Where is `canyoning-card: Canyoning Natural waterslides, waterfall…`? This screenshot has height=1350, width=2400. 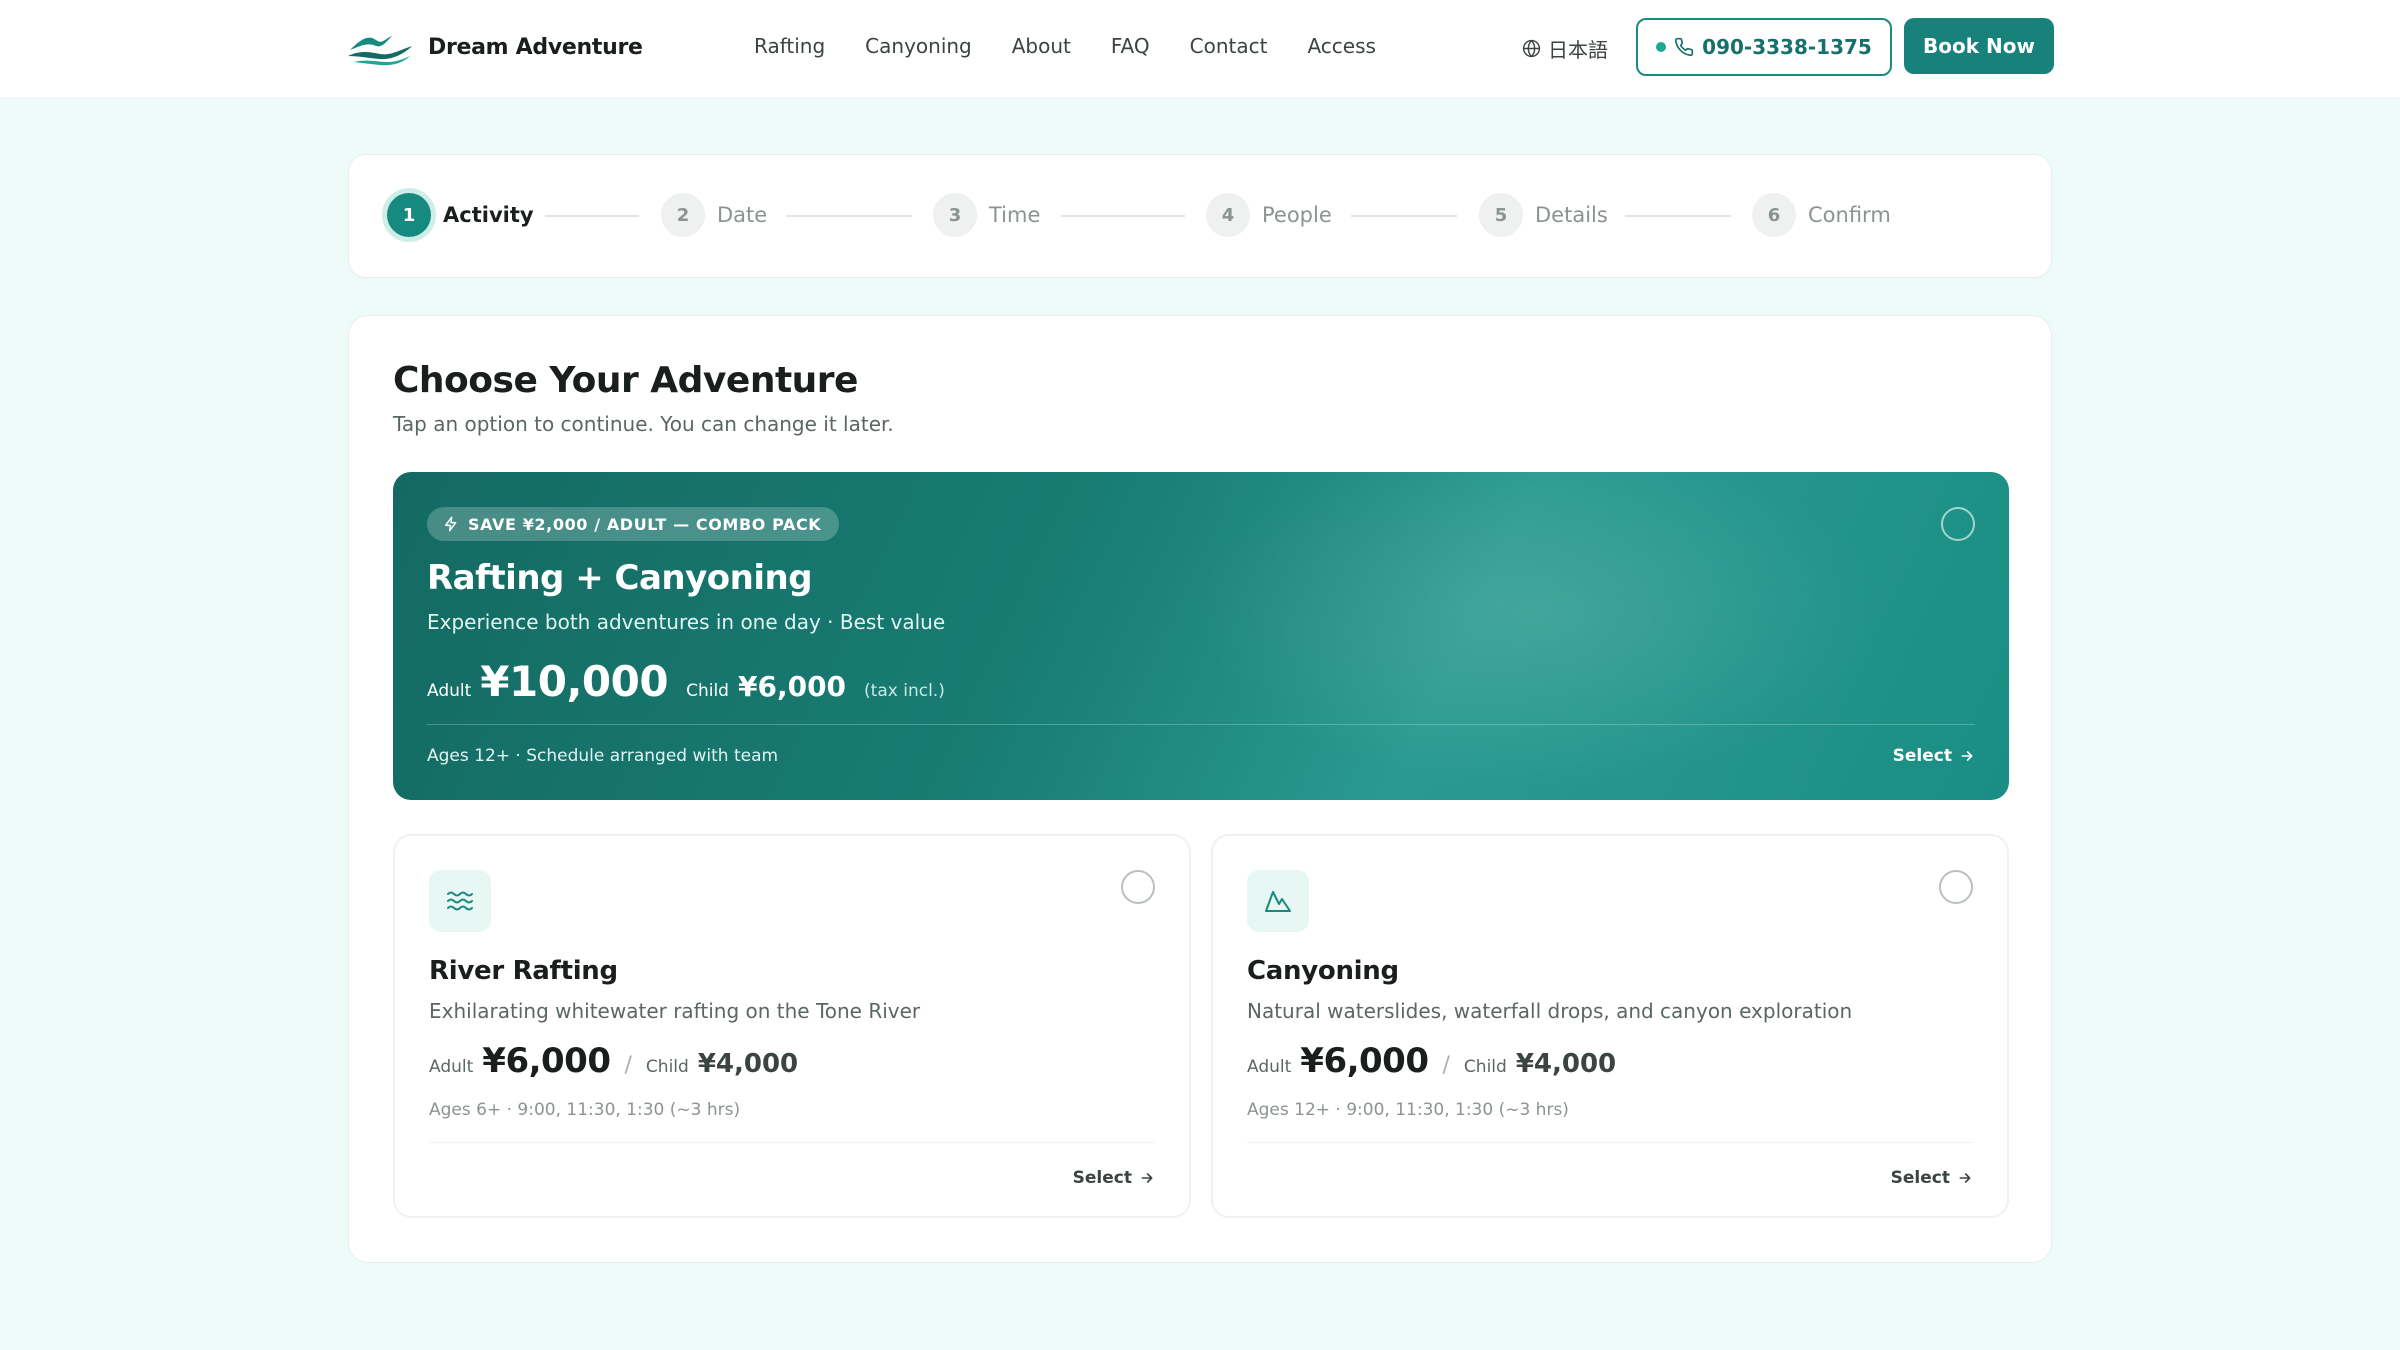 canyoning-card: Canyoning Natural waterslides, waterfall… is located at coordinates (1610, 1026).